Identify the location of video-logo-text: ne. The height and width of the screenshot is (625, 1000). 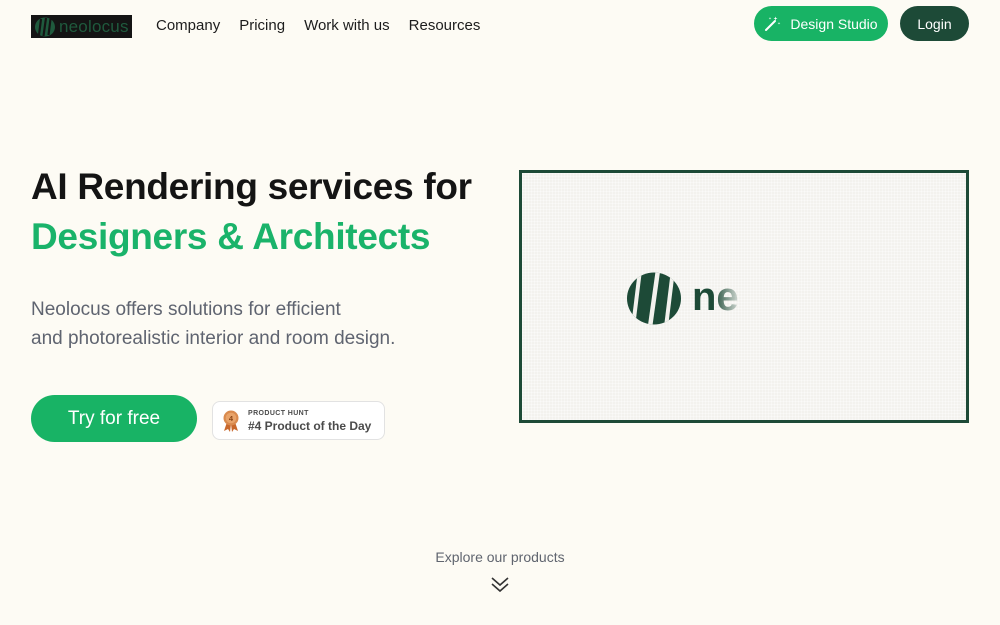
(715, 297).